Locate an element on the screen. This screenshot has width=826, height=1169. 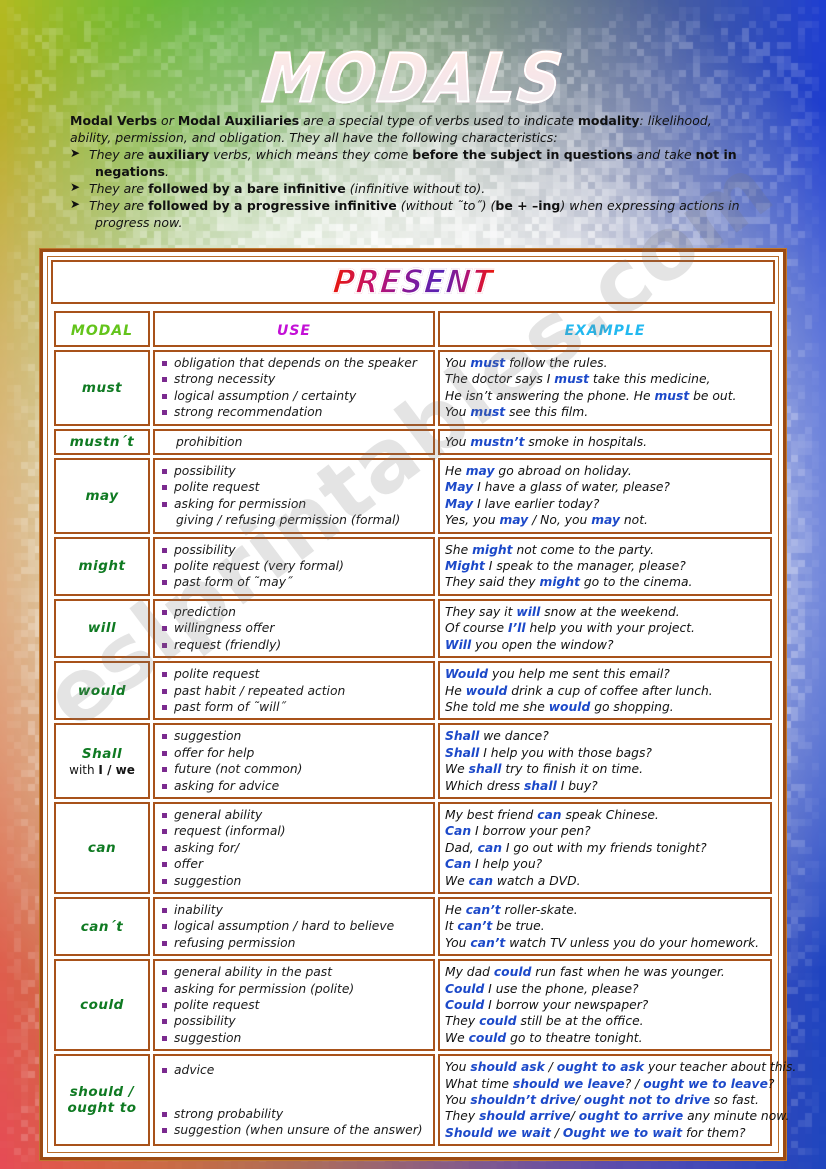
example-sentence: May I lave earlier today? is located at coordinates (522, 503).